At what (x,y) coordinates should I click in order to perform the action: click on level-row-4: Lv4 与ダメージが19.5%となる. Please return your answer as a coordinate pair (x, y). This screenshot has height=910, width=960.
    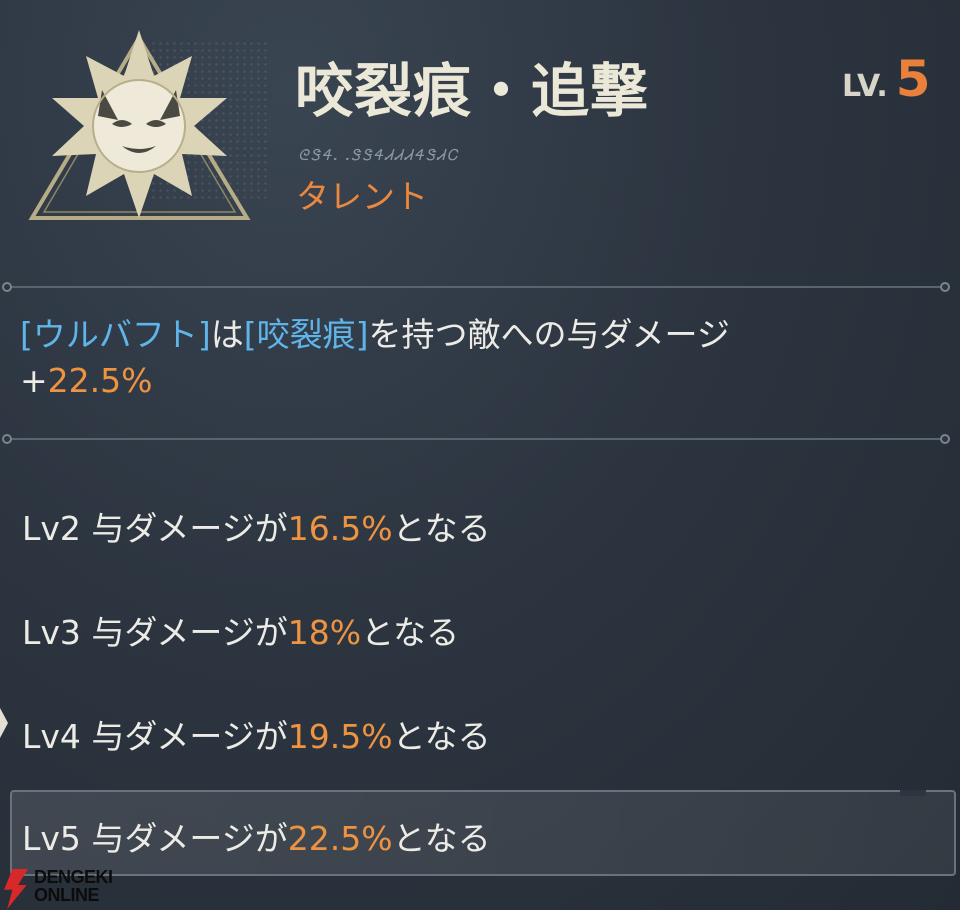
    Looking at the image, I should click on (256, 734).